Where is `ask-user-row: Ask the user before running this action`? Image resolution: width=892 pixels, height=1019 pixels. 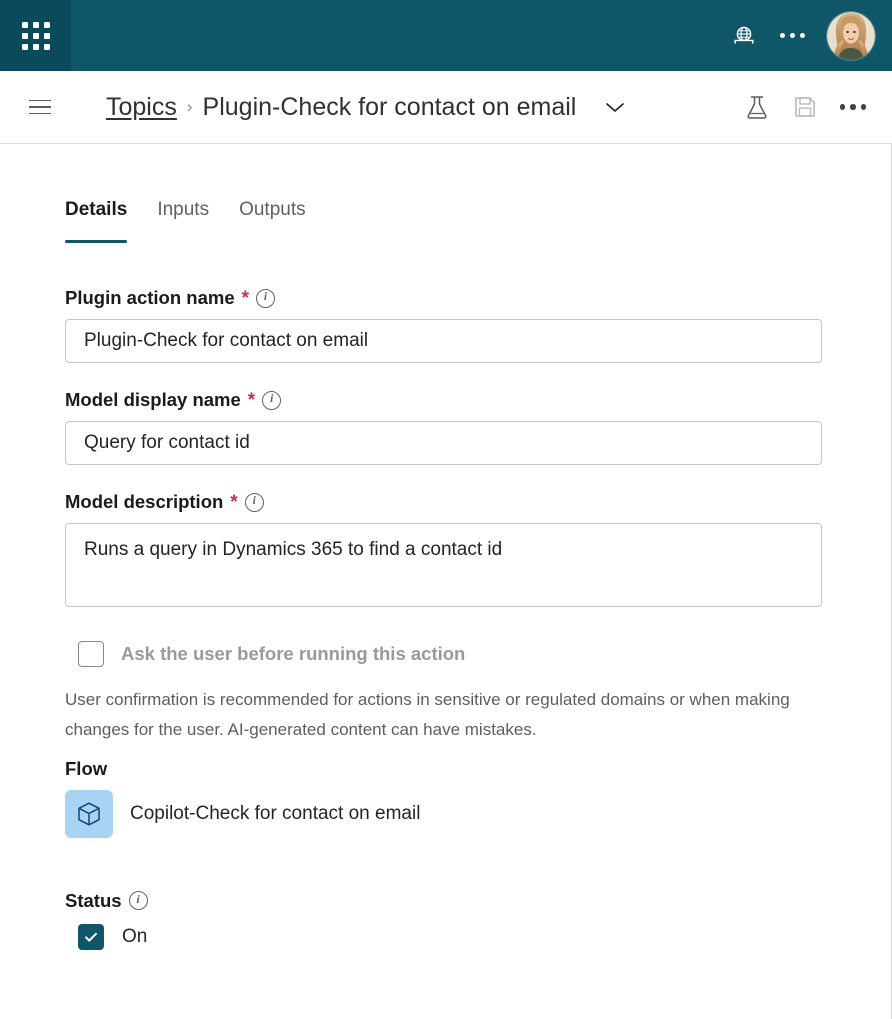
ask-user-row: Ask the user before running this action is located at coordinates (452, 654).